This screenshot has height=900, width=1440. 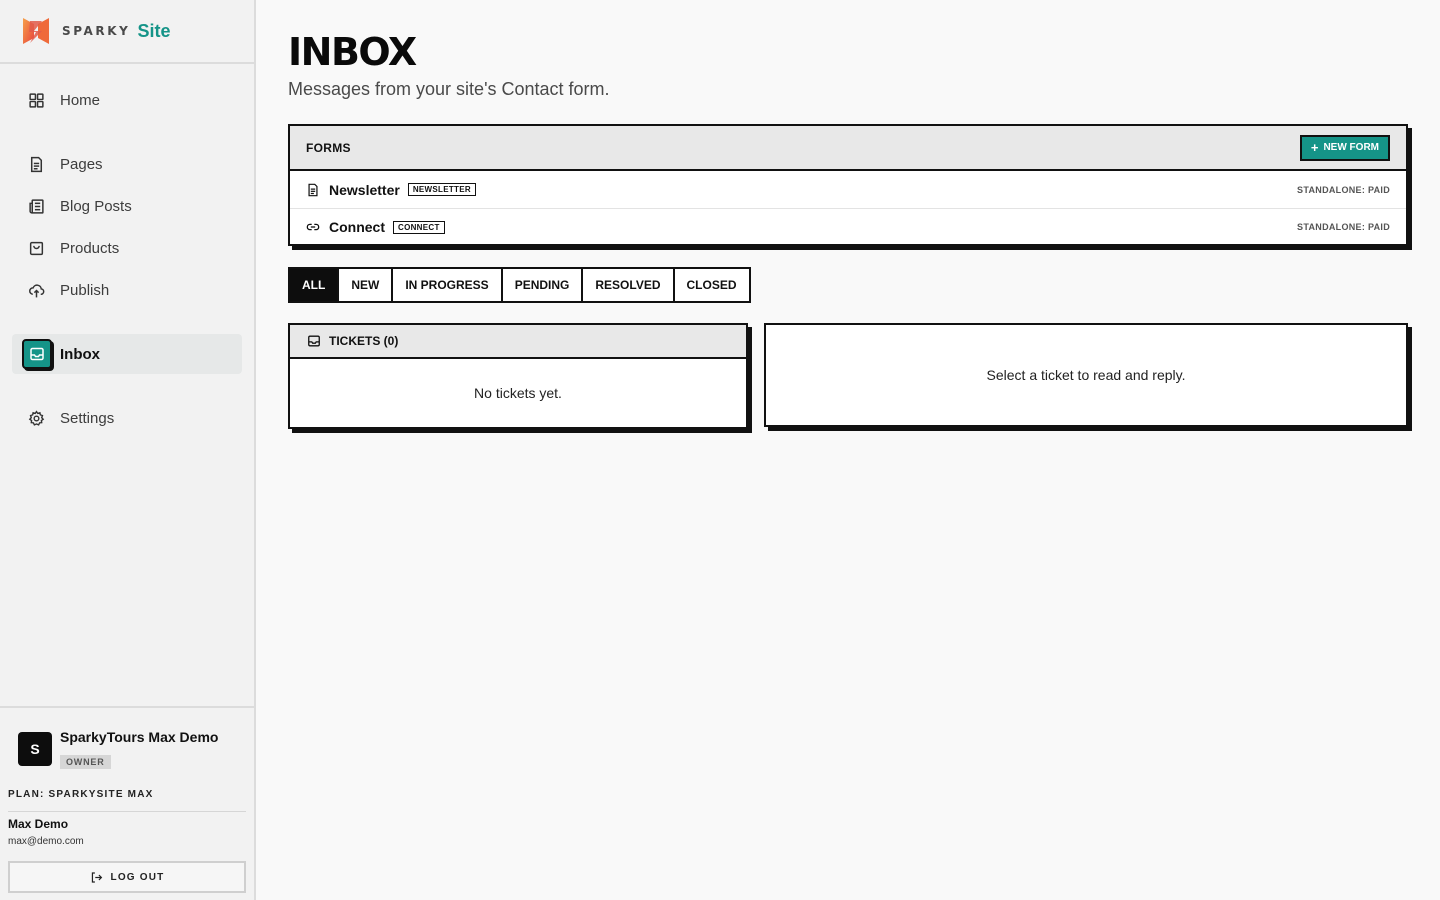 I want to click on cloud-upload-icon, so click(x=37, y=290).